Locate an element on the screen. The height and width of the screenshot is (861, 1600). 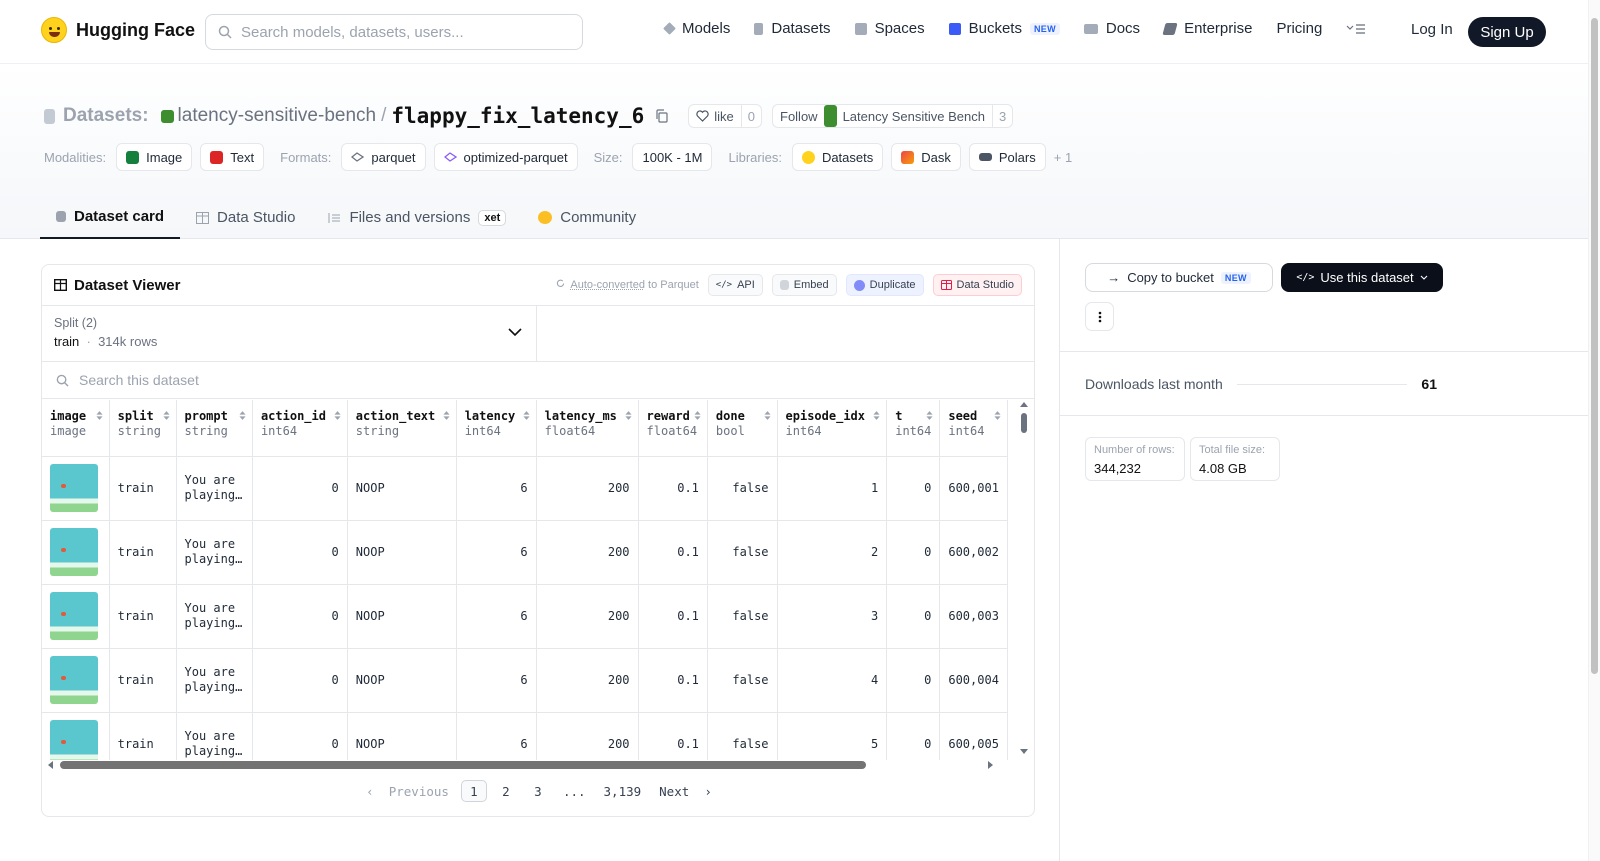
library-datasets: Datasets is located at coordinates (837, 157).